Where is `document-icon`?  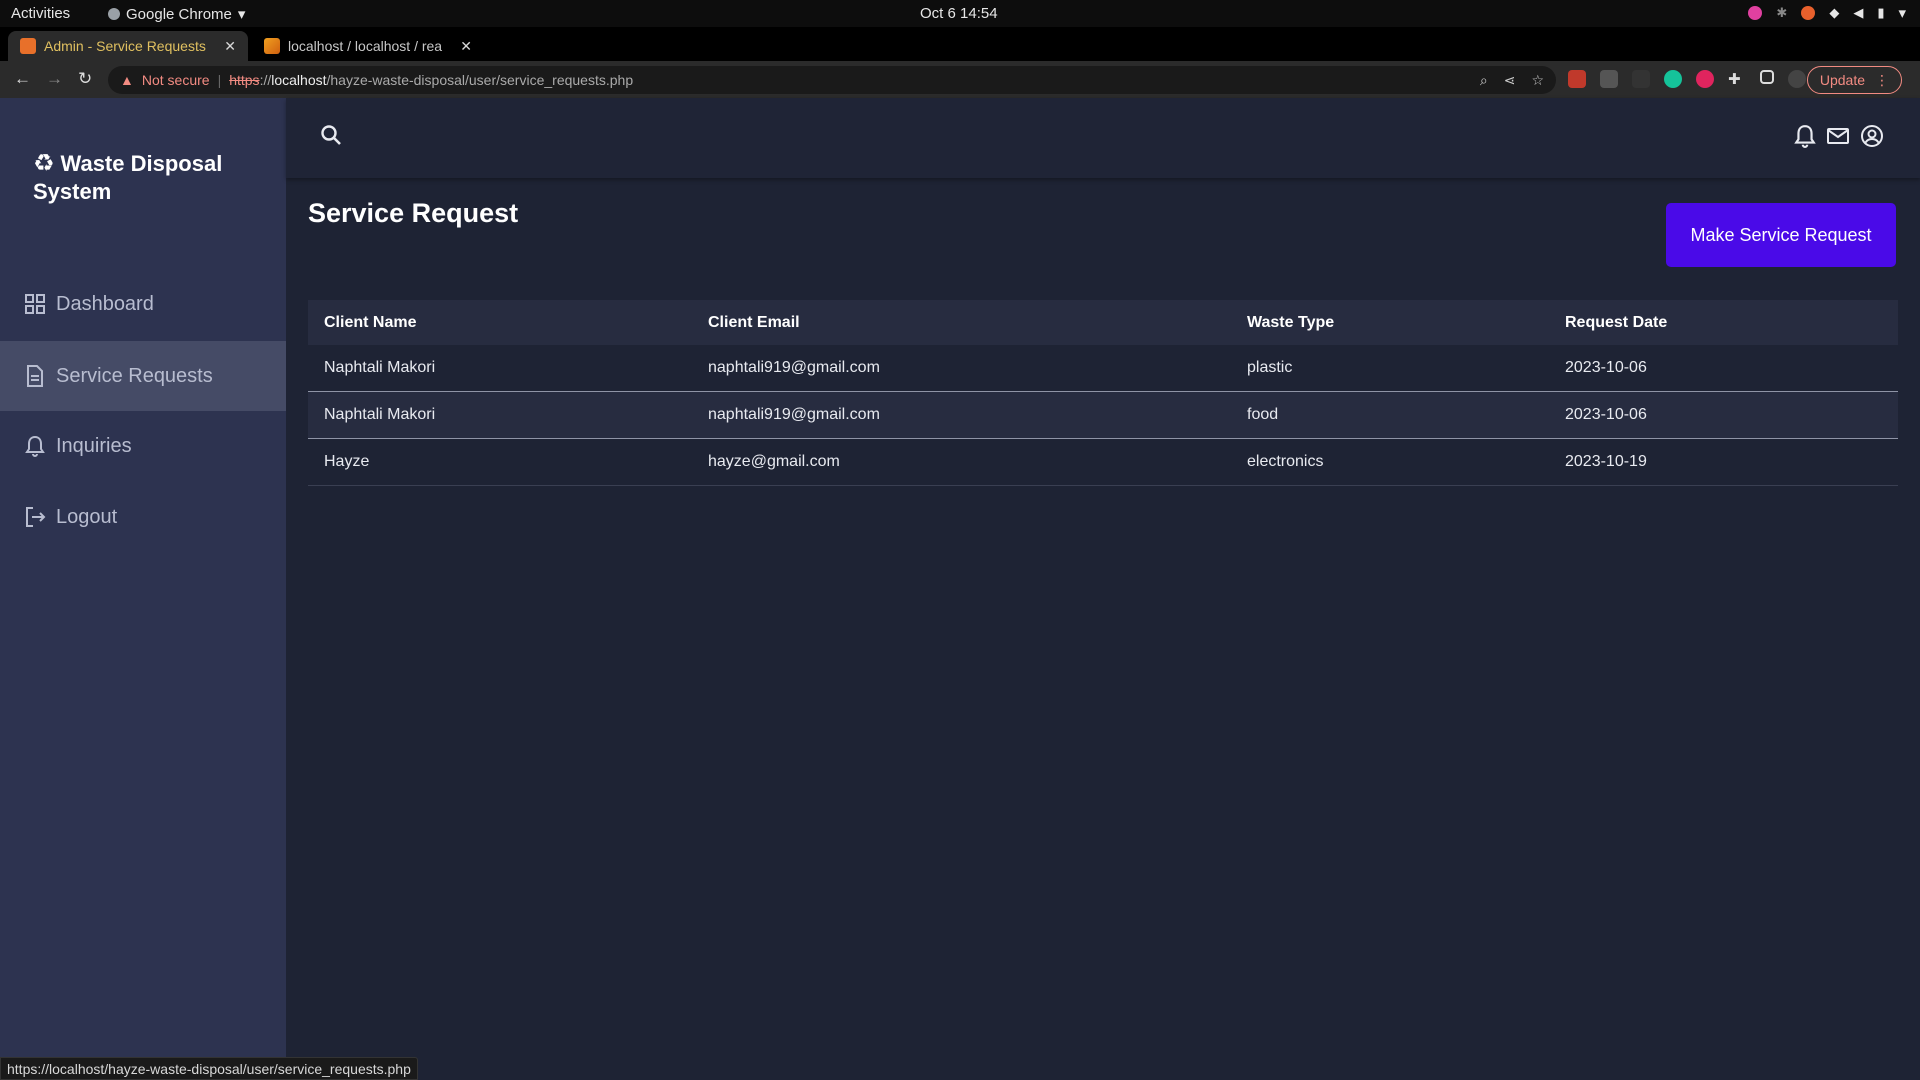 document-icon is located at coordinates (35, 376).